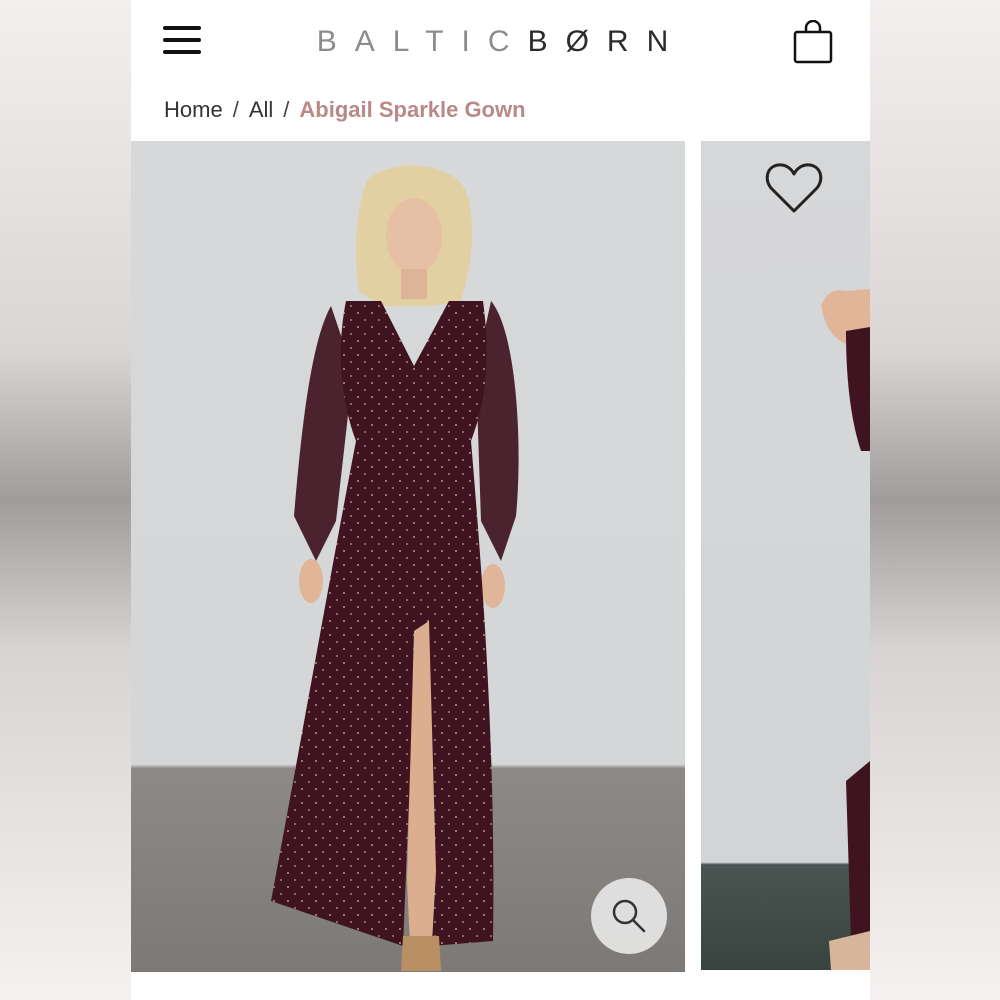 The width and height of the screenshot is (1000, 1000). I want to click on logo-text-dark: BØRN, so click(607, 41).